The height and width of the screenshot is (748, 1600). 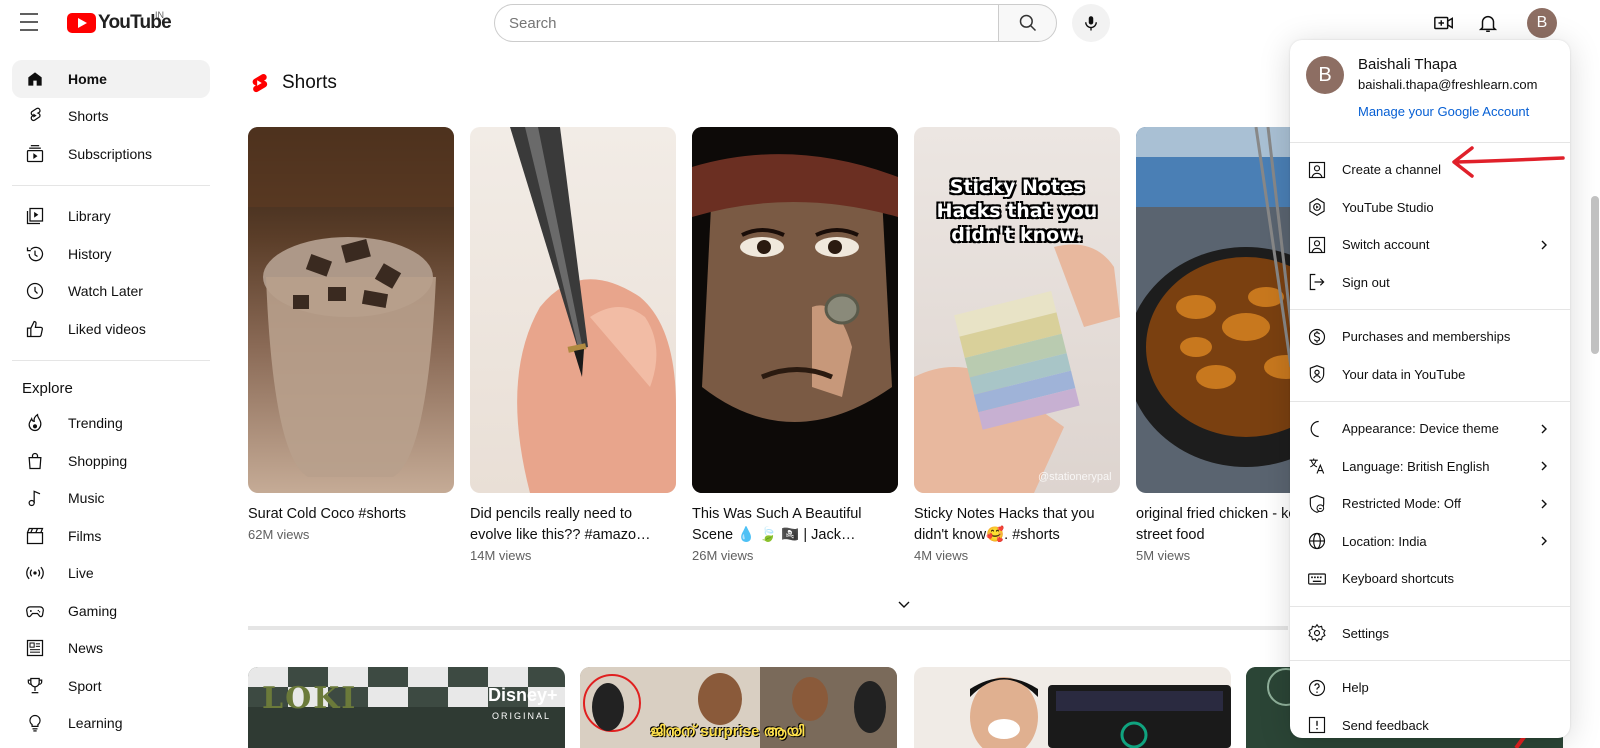 What do you see at coordinates (111, 649) in the screenshot?
I see `sidebar-item-news: News` at bounding box center [111, 649].